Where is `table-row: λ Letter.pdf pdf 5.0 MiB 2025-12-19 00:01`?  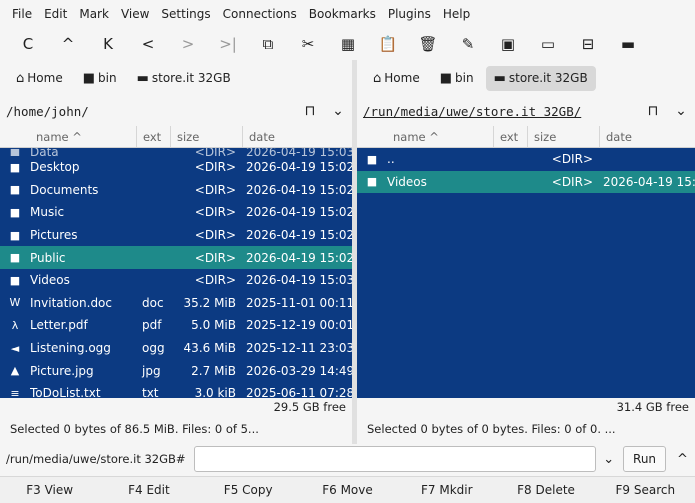 table-row: λ Letter.pdf pdf 5.0 MiB 2025-12-19 00:01 is located at coordinates (176, 325).